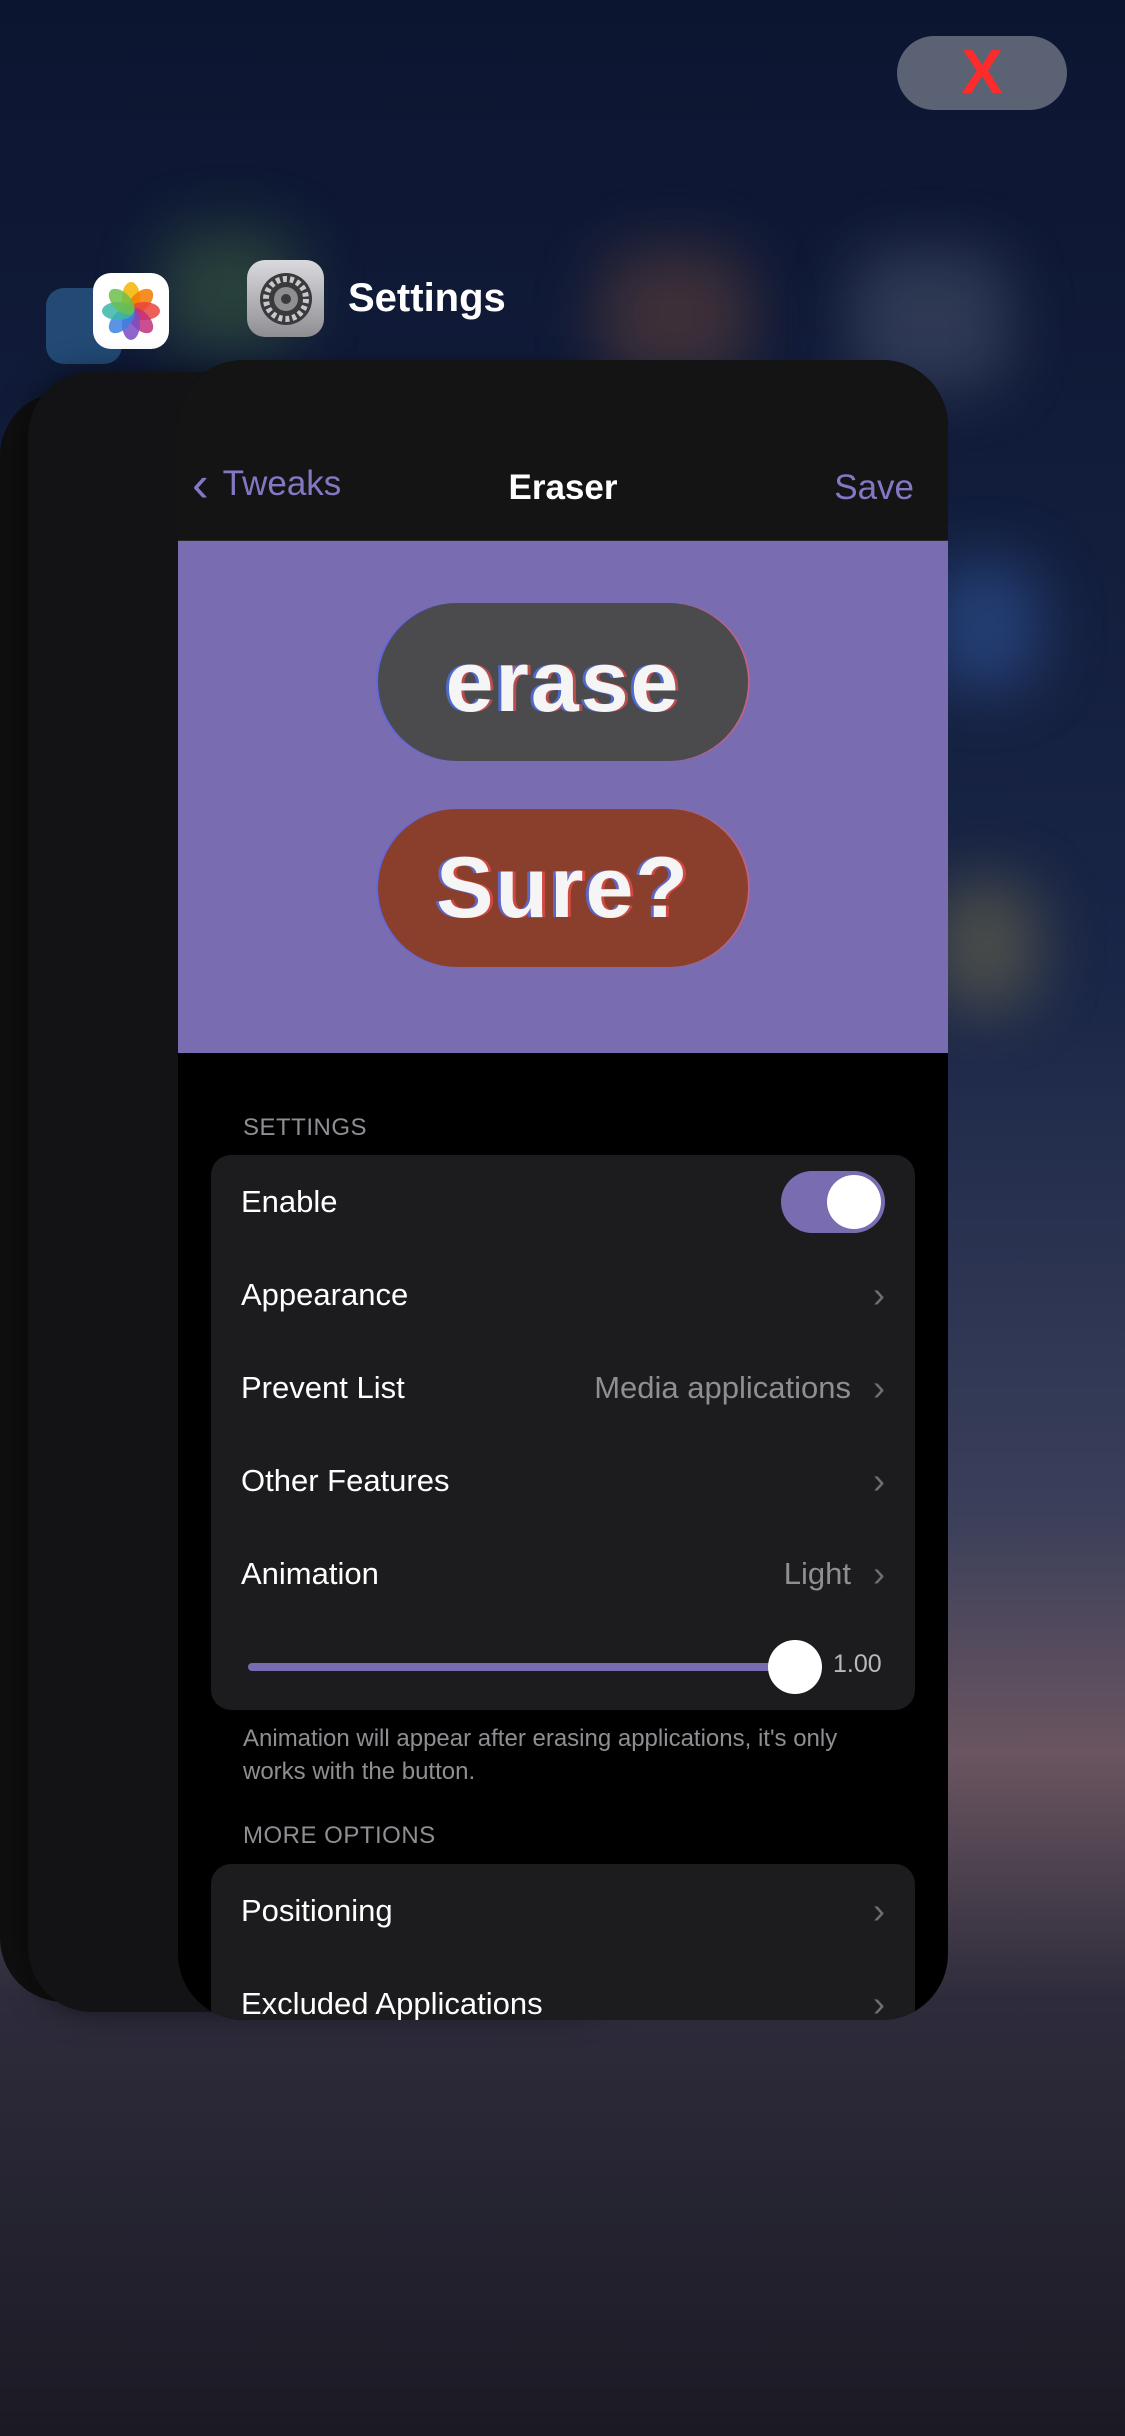 Image resolution: width=1125 pixels, height=2436 pixels. What do you see at coordinates (563, 1573) in the screenshot?
I see `animation-row: Animation Light ›` at bounding box center [563, 1573].